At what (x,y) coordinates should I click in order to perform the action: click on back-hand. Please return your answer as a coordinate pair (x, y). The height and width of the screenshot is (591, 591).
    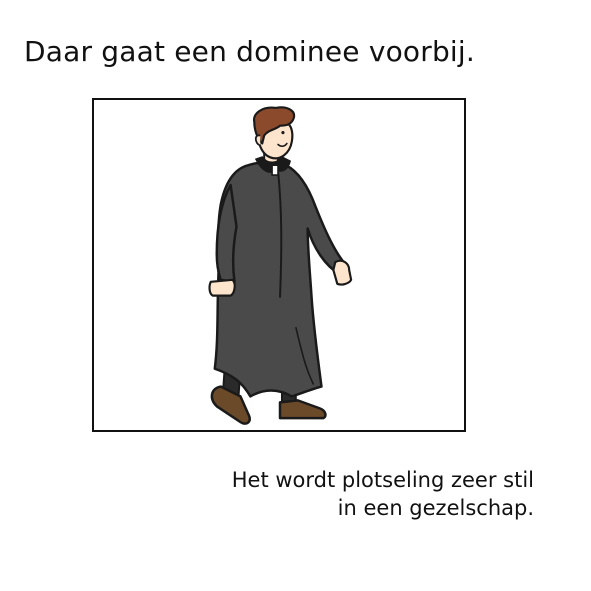
    Looking at the image, I should click on (222, 287).